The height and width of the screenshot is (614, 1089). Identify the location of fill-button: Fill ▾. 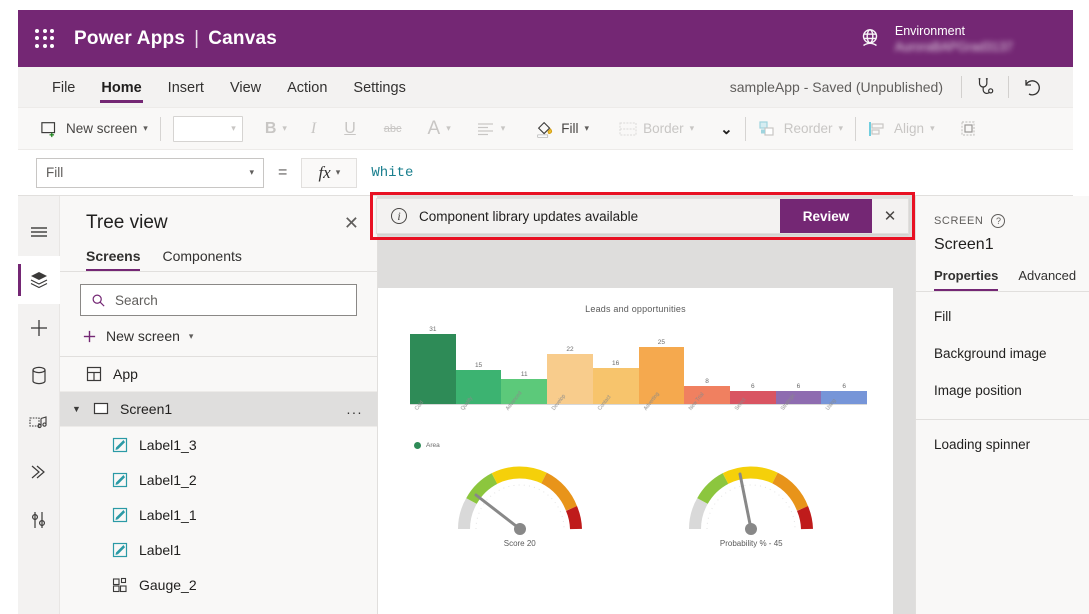
(562, 129).